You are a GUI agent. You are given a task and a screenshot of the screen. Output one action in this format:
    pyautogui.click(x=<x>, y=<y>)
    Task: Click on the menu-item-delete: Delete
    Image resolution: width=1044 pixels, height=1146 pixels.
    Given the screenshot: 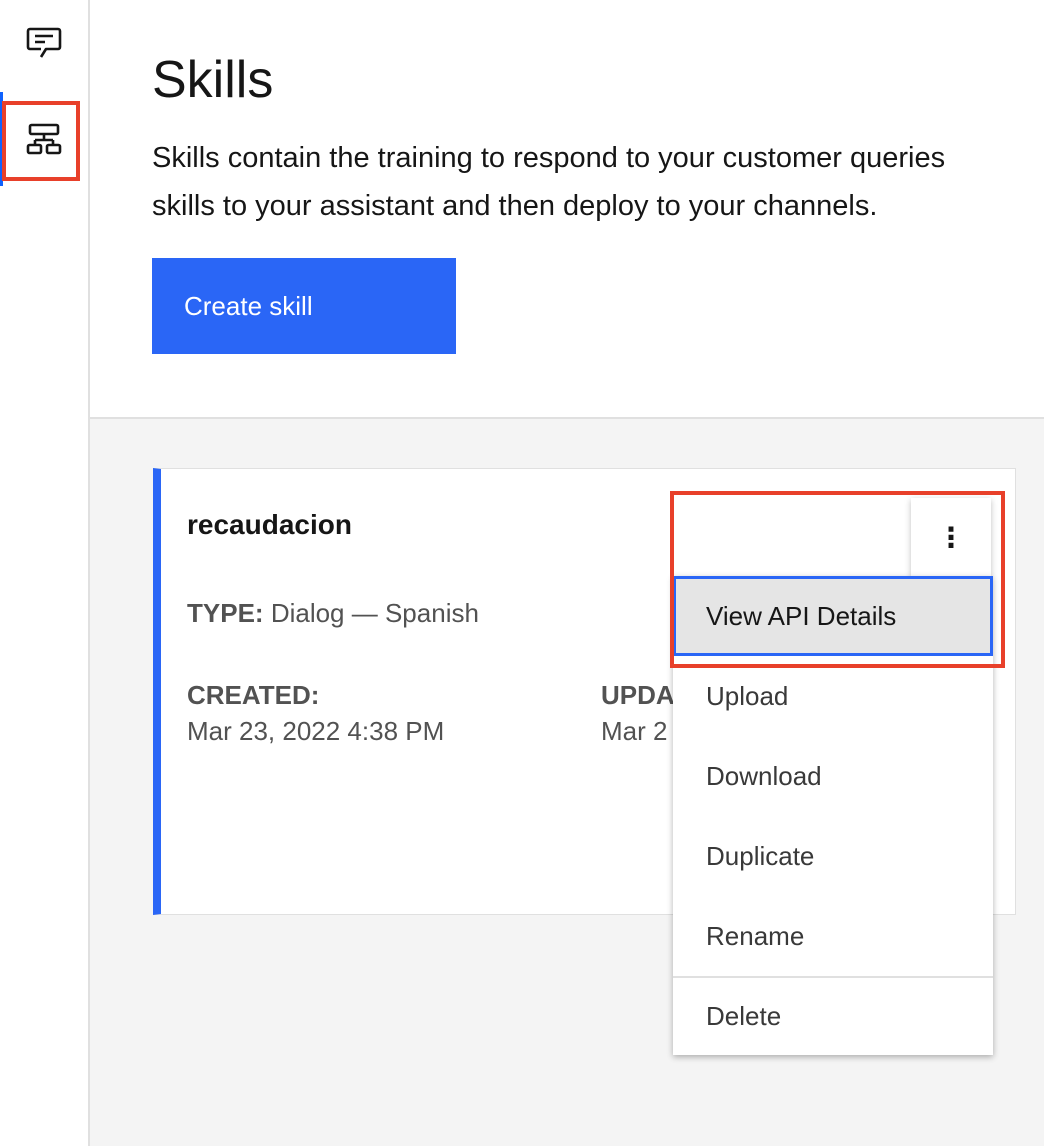 What is the action you would take?
    pyautogui.click(x=833, y=1015)
    